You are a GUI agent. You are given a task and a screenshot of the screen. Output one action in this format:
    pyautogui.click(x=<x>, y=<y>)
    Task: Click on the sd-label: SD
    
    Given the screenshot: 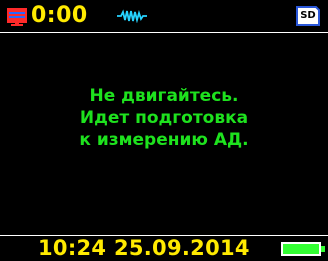 What is the action you would take?
    pyautogui.click(x=308, y=15)
    